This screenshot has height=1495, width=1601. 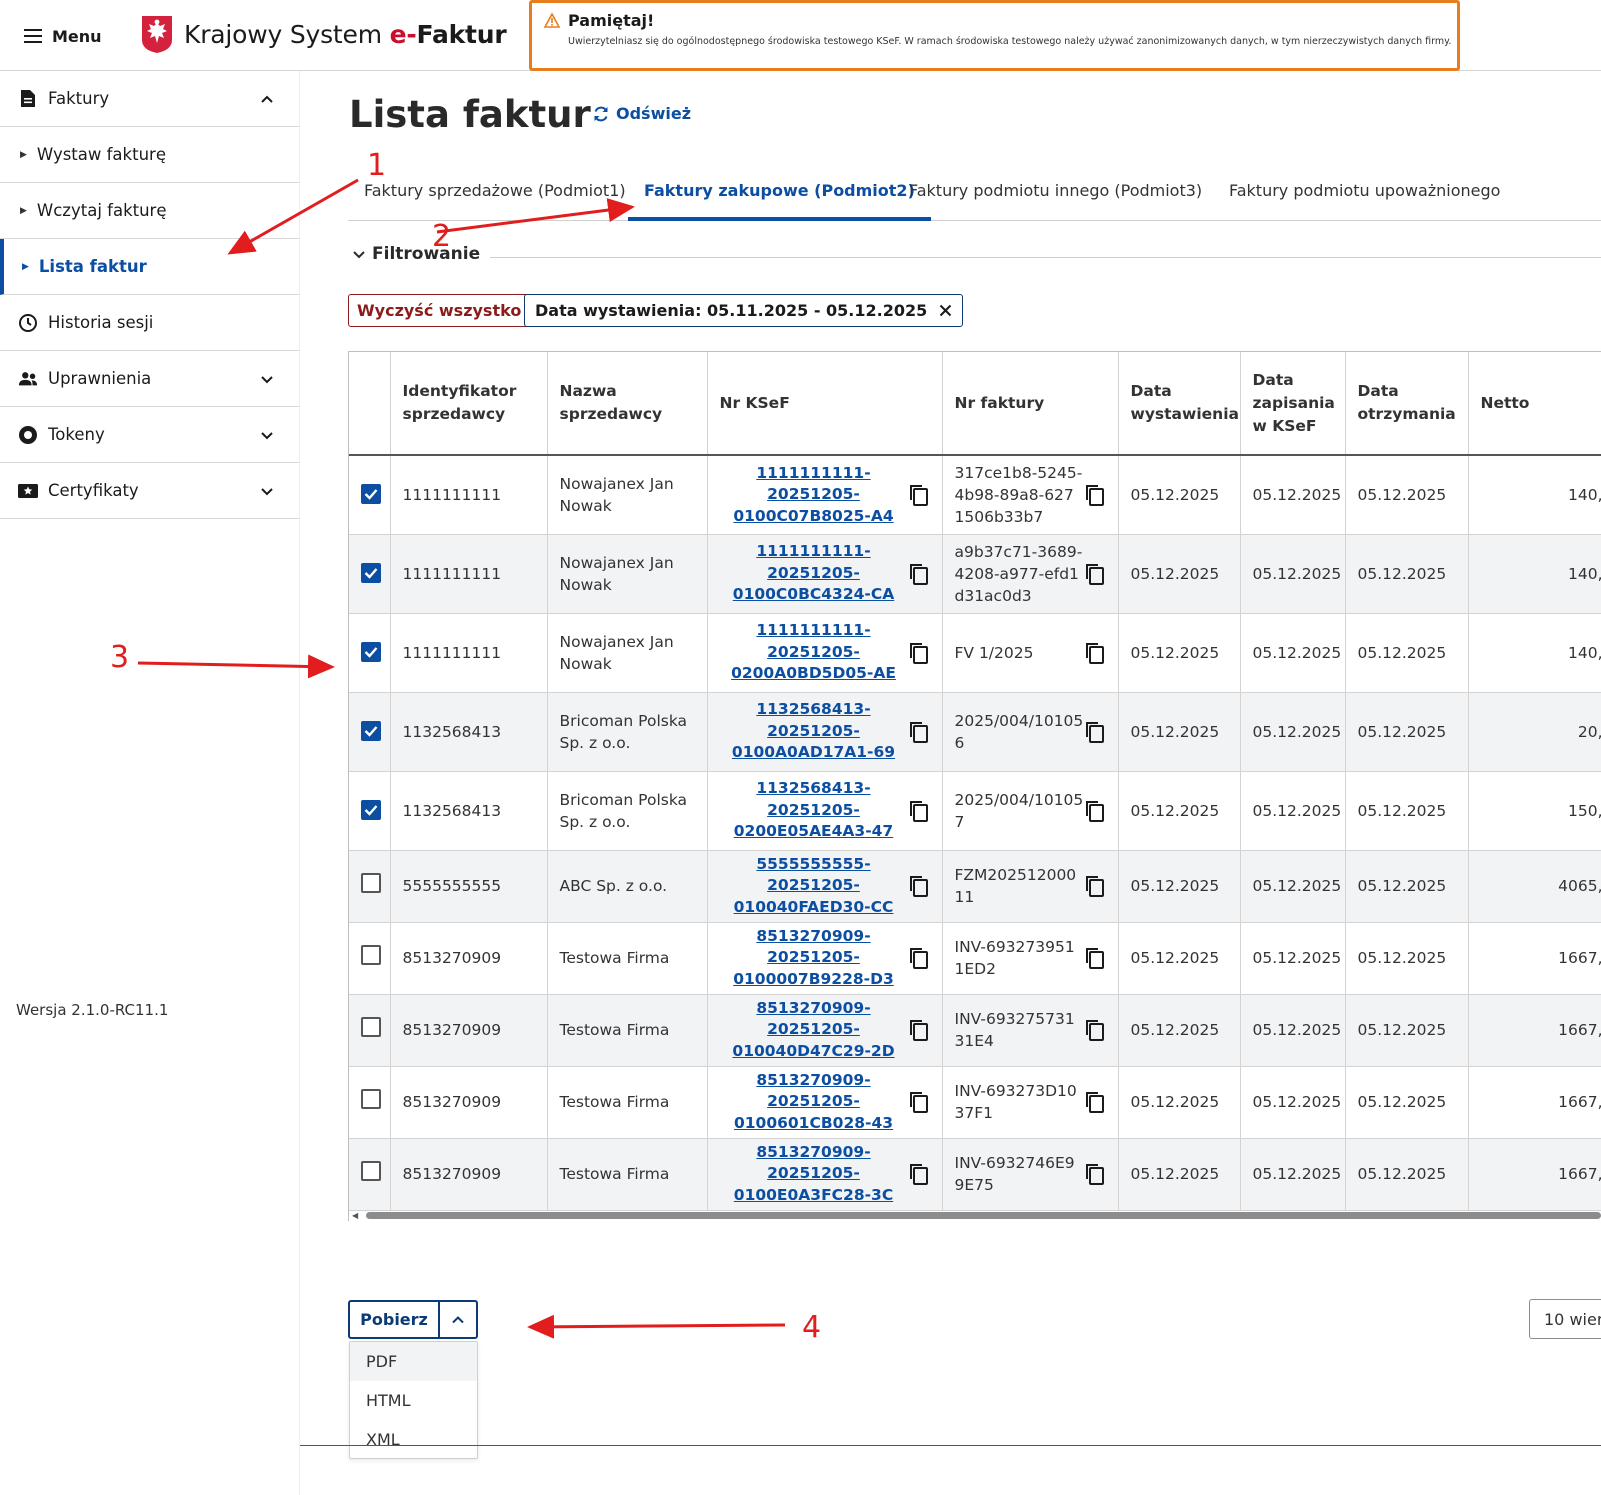 I want to click on scrollbar-thumb, so click(x=983, y=1215).